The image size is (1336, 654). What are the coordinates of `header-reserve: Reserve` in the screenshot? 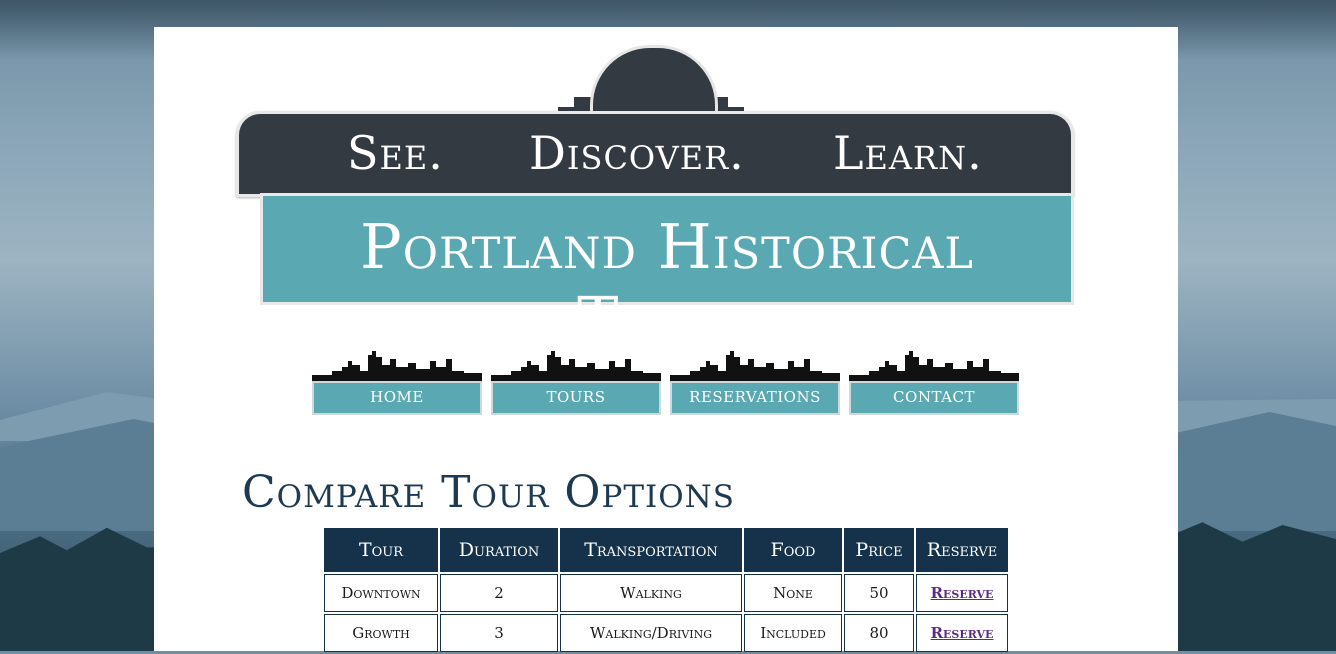 It's located at (962, 550).